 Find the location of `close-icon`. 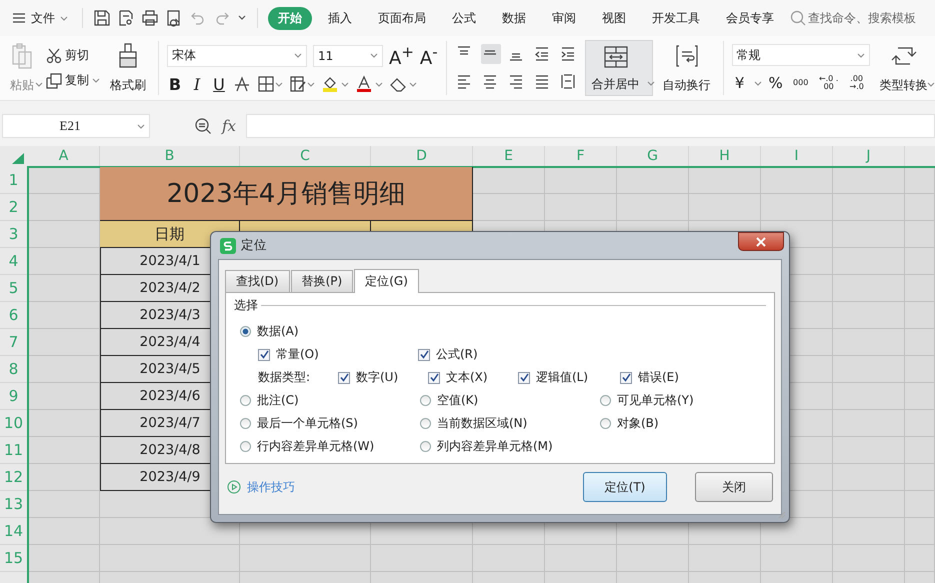

close-icon is located at coordinates (761, 241).